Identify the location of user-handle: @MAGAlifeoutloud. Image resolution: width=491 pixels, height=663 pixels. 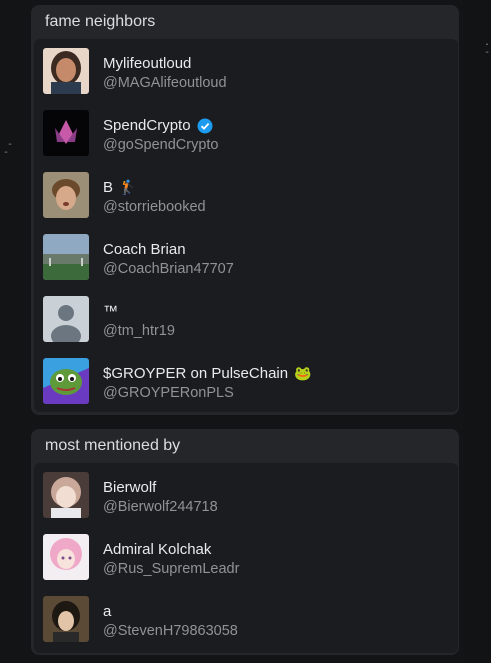
(165, 83).